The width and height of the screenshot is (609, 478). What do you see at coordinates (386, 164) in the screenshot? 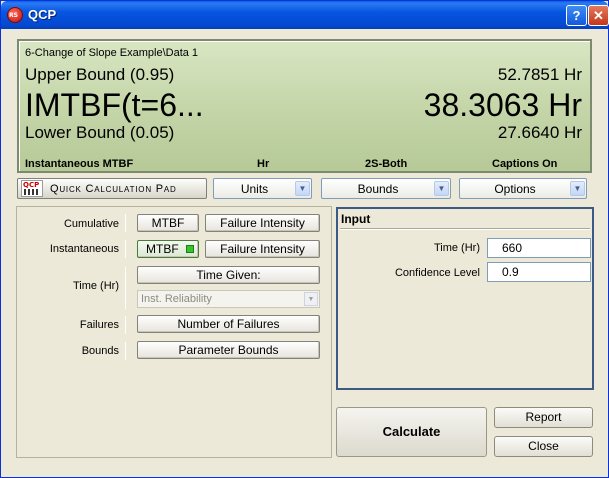
I see `footer-bounds: 2S-Both` at bounding box center [386, 164].